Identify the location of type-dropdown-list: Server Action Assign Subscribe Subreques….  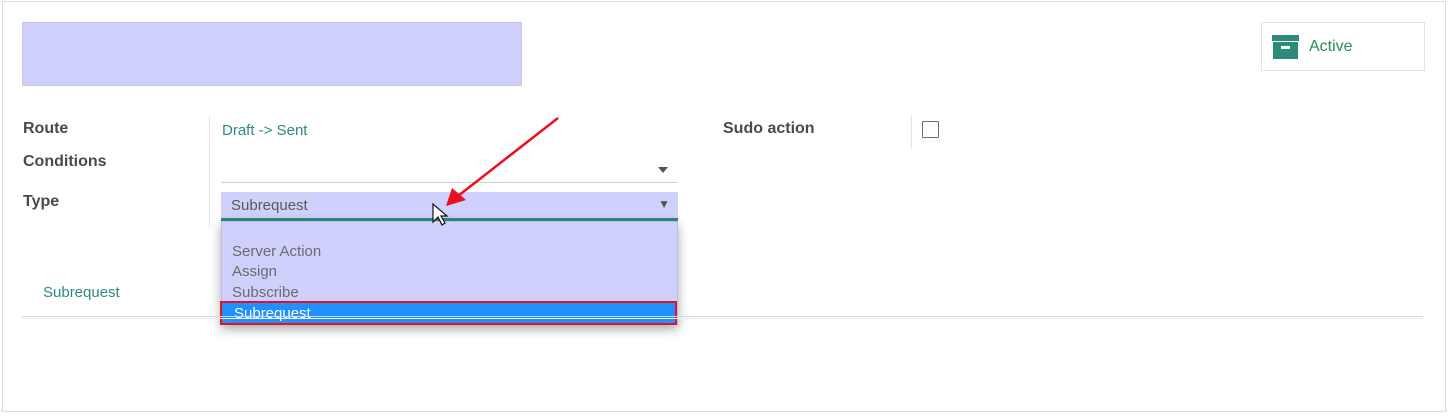
(449, 273).